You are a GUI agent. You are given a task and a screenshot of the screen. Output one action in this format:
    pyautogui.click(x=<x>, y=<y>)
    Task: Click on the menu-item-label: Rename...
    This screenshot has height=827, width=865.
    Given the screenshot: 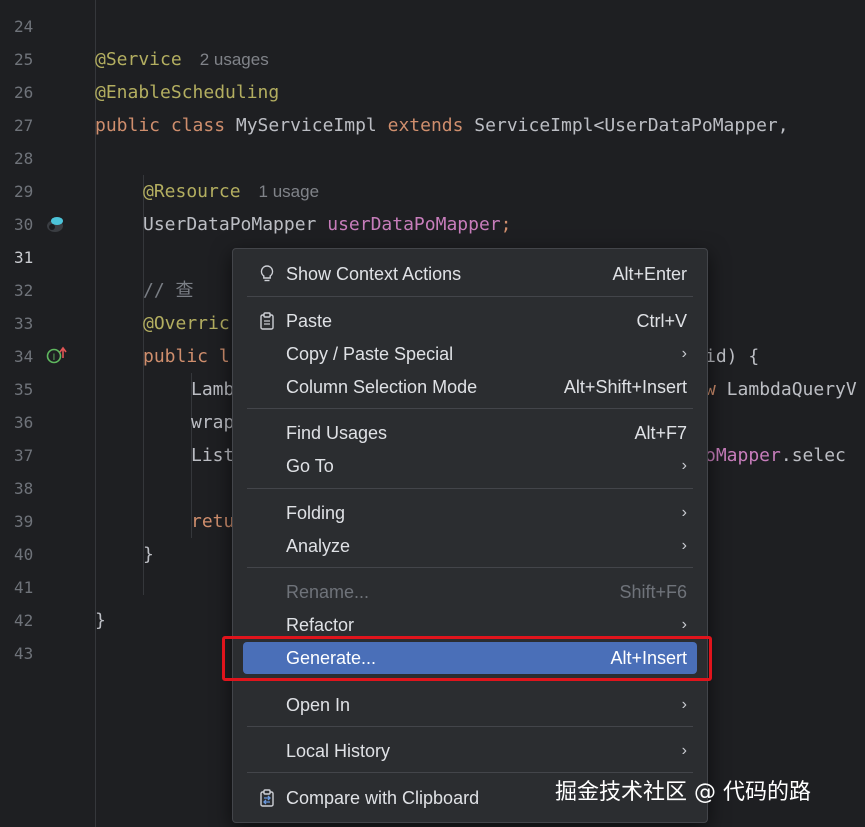 What is the action you would take?
    pyautogui.click(x=328, y=592)
    